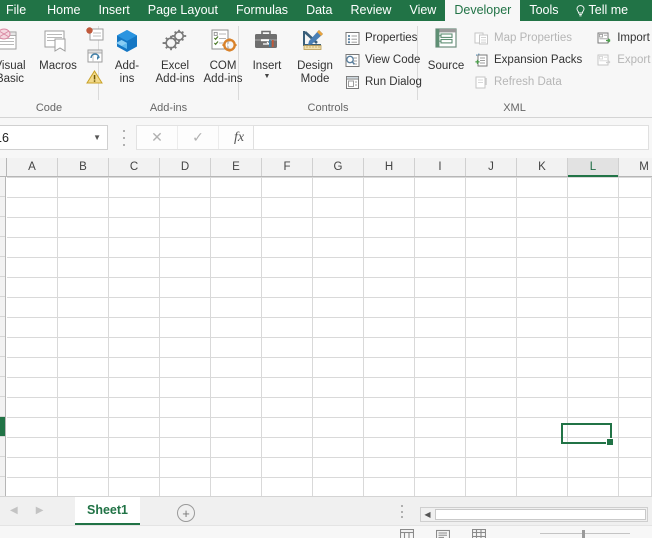 This screenshot has height=538, width=652. Describe the element at coordinates (127, 55) in the screenshot. I see `addins-store-button: Add- ins` at that location.